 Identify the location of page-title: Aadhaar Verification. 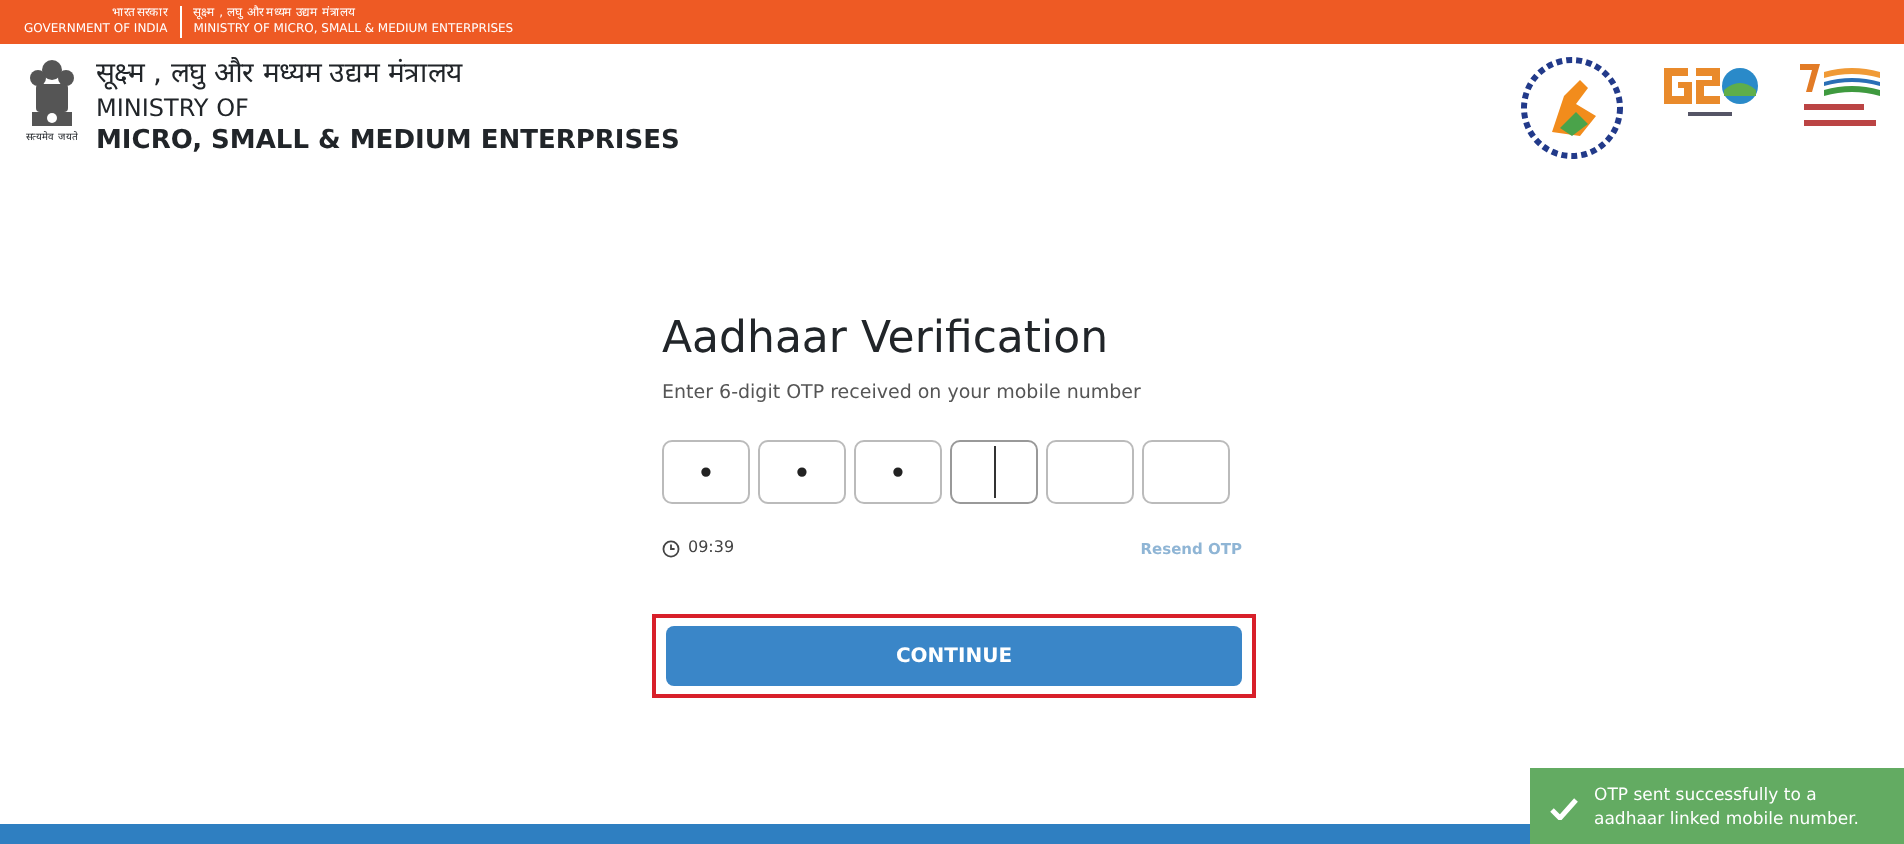
(886, 340).